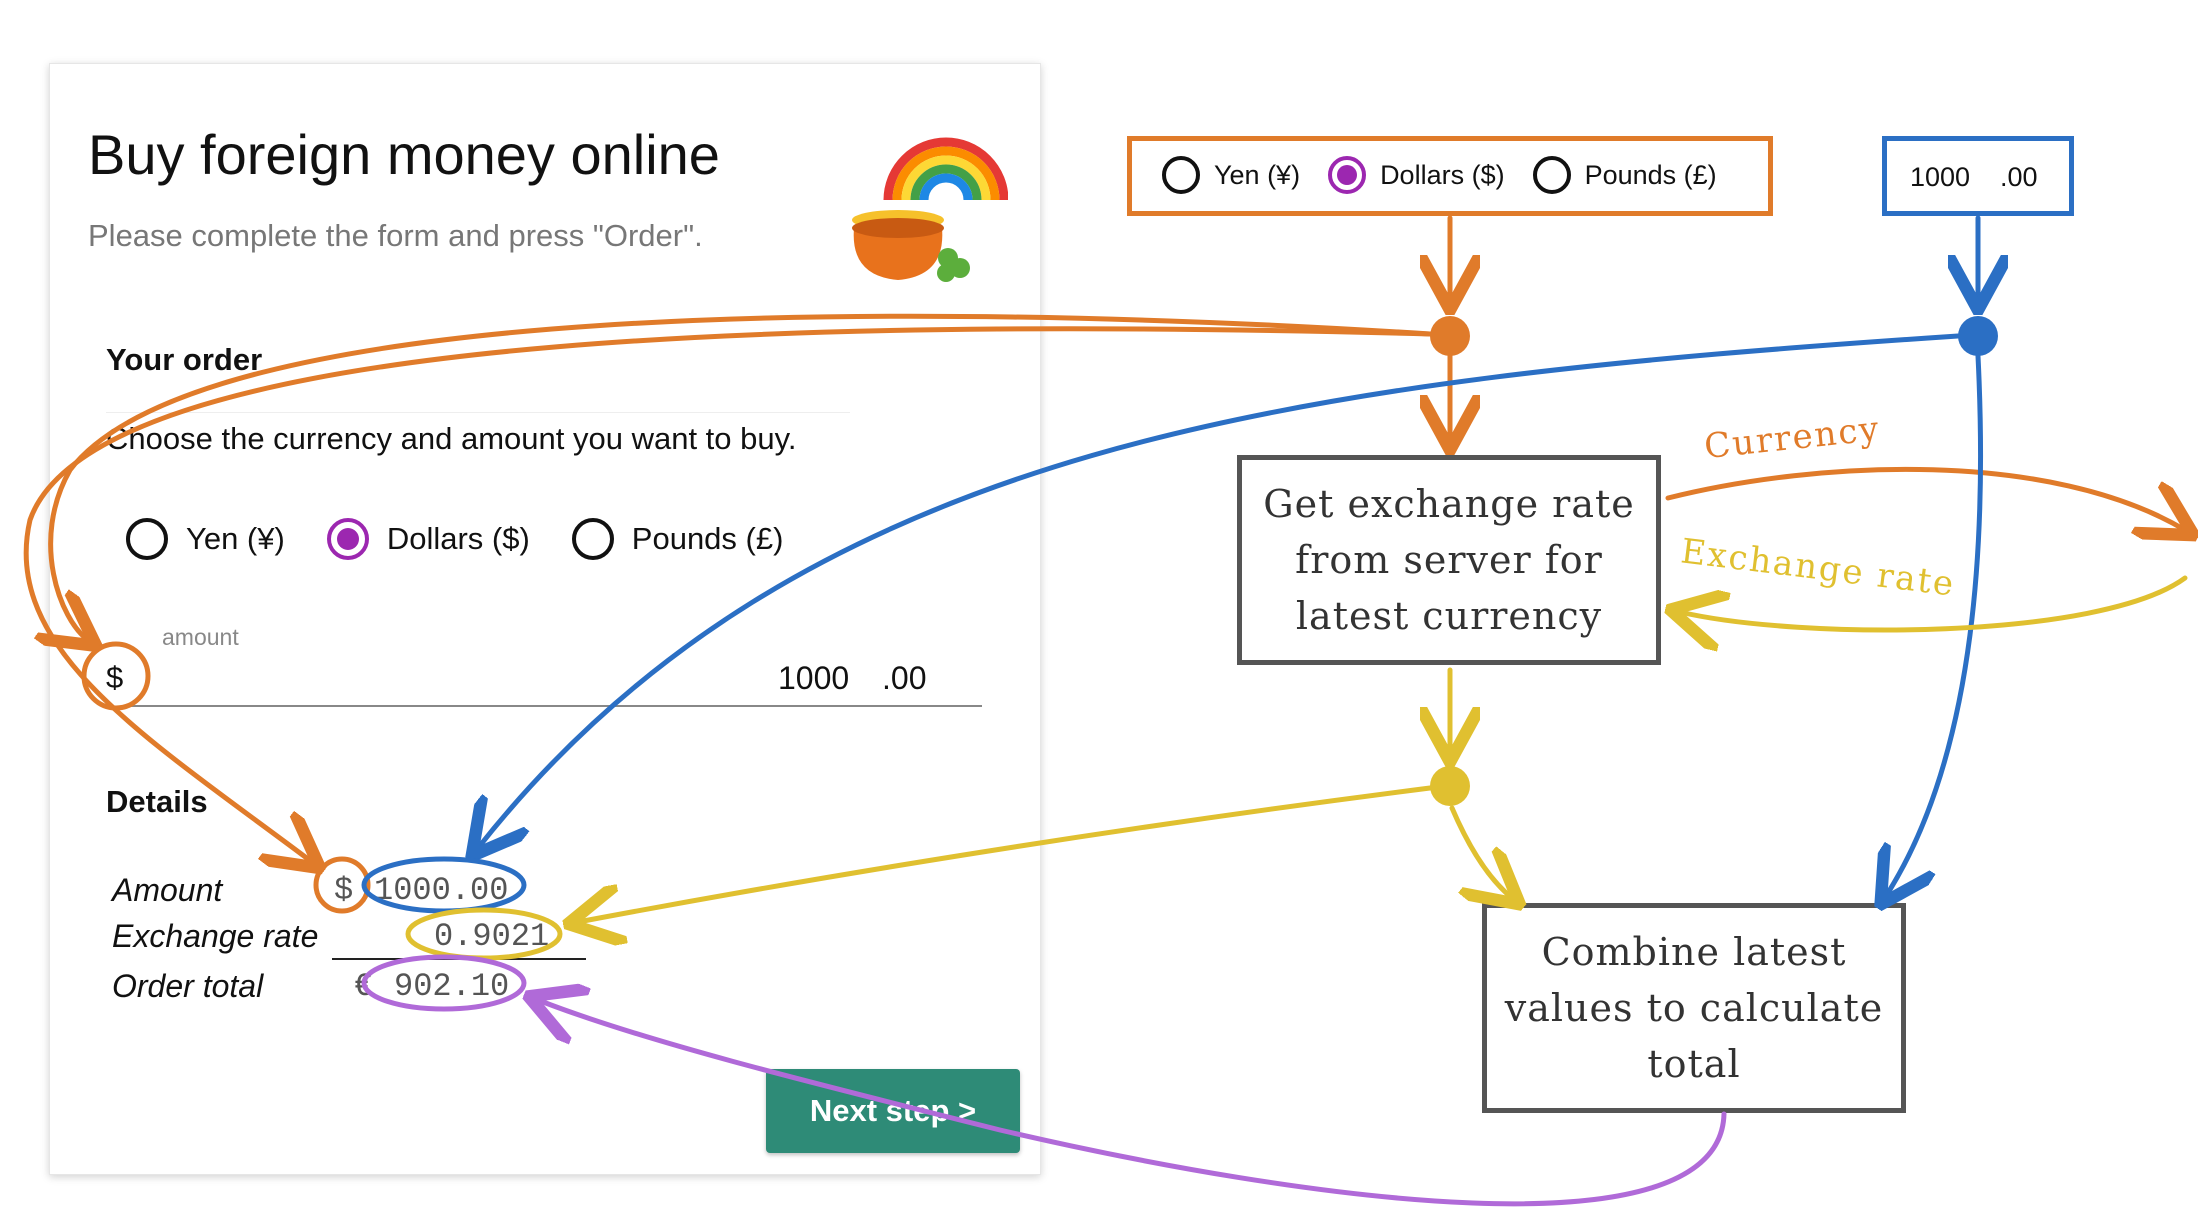 The width and height of the screenshot is (2198, 1232). I want to click on currency-to-server-arrow, so click(1925, 498).